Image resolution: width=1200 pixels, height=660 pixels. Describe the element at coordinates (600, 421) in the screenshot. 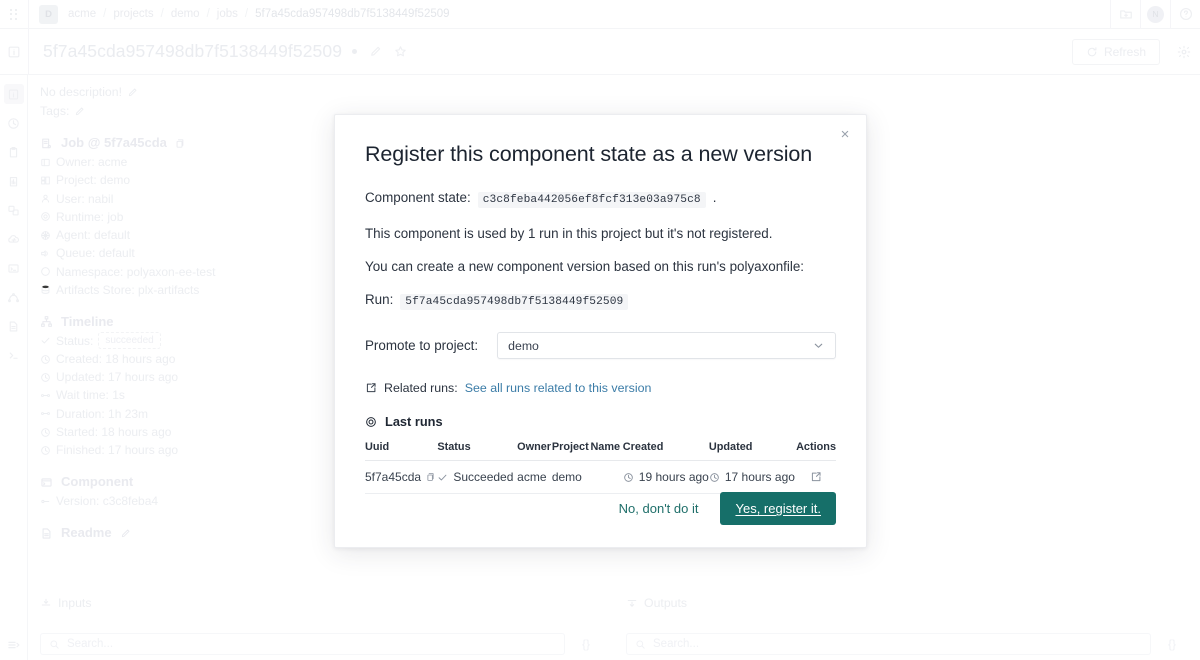

I see `last-runs-title: Last runs` at that location.